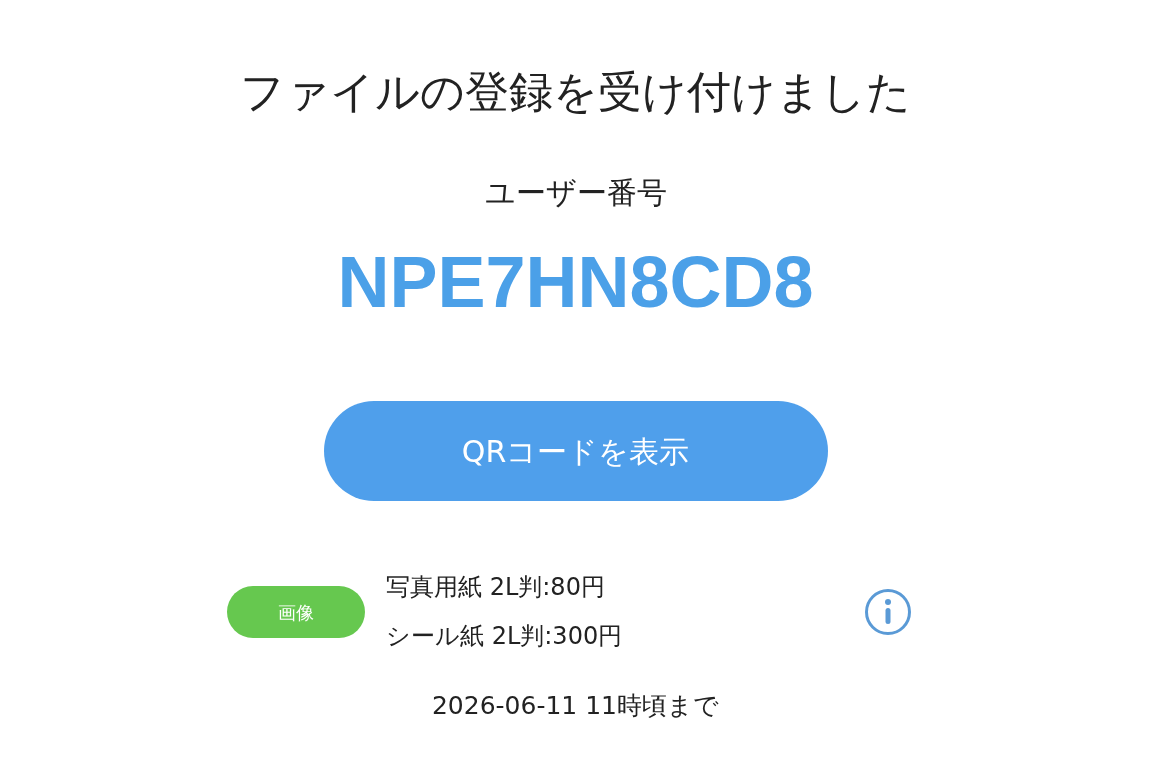 This screenshot has height=780, width=1151. I want to click on page-title: ファイルの登録を受け付けました, so click(575, 92).